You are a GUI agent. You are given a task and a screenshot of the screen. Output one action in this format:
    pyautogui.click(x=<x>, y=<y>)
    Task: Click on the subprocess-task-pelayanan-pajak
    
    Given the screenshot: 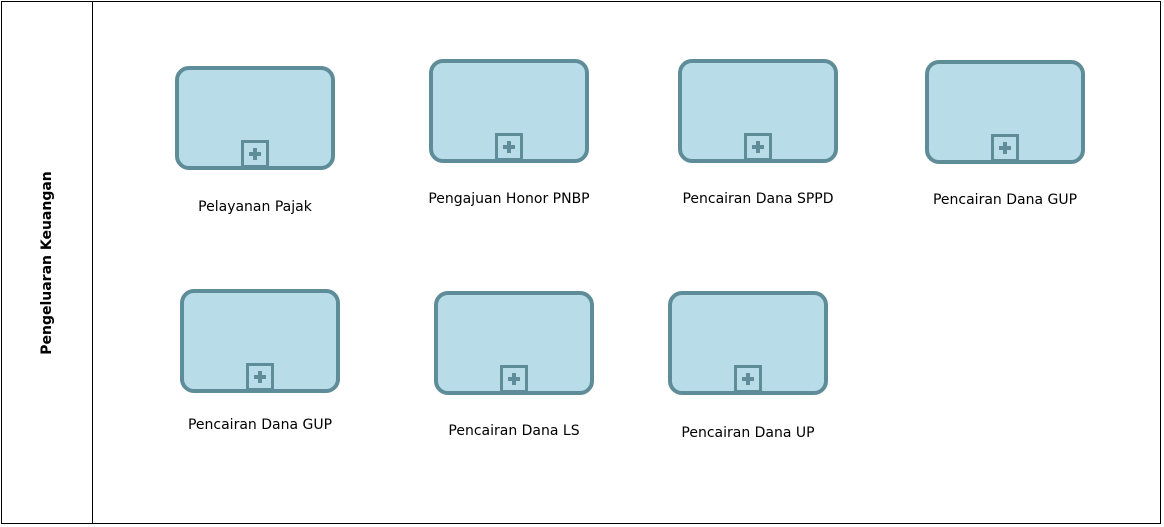 What is the action you would take?
    pyautogui.click(x=255, y=118)
    